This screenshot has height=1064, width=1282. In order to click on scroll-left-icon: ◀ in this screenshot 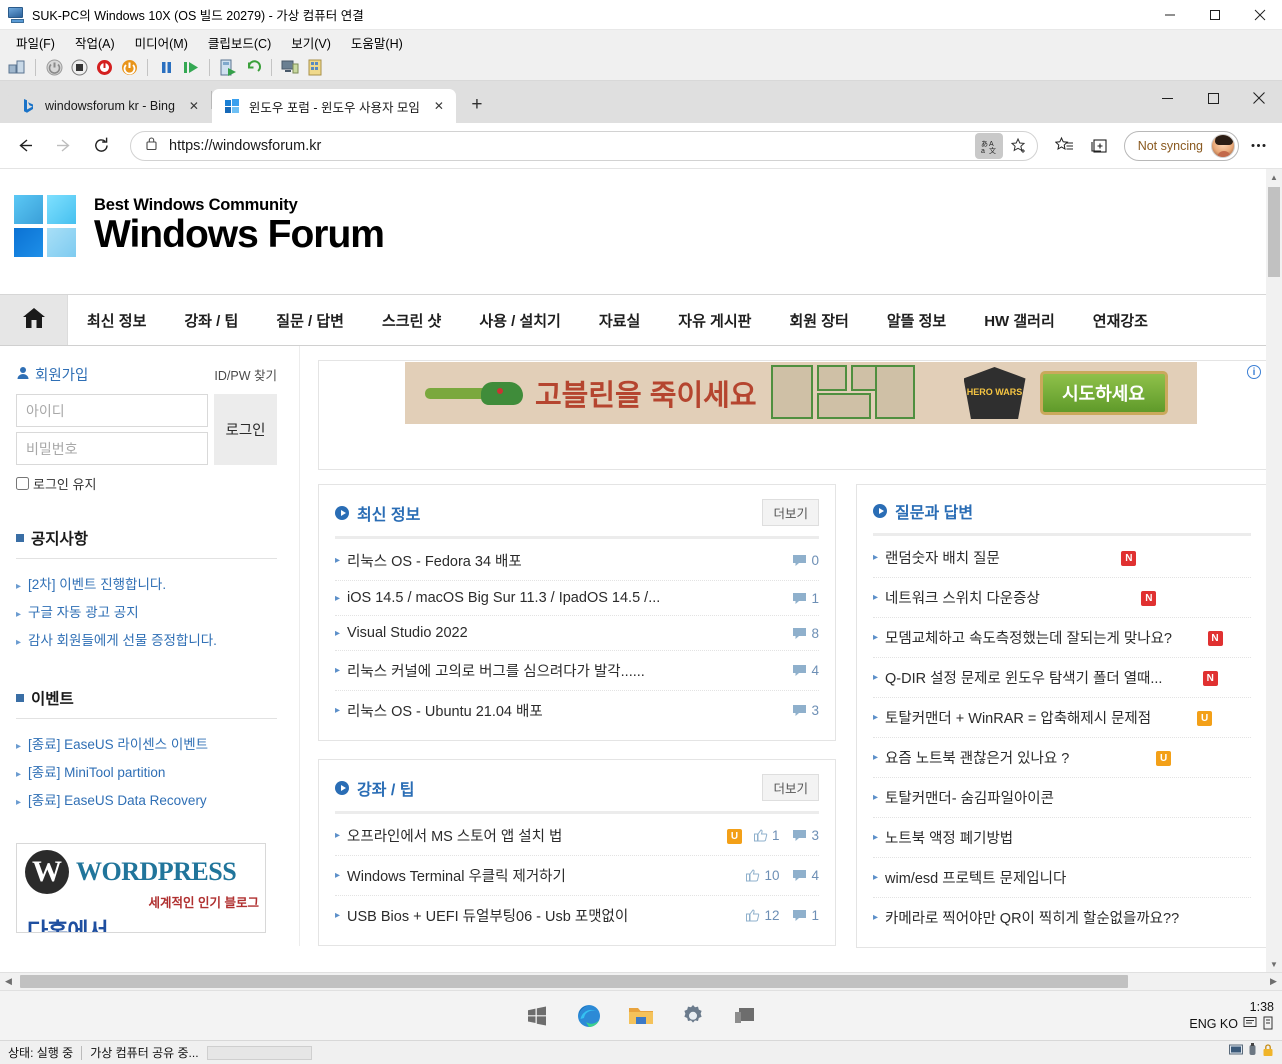, I will do `click(8, 981)`.